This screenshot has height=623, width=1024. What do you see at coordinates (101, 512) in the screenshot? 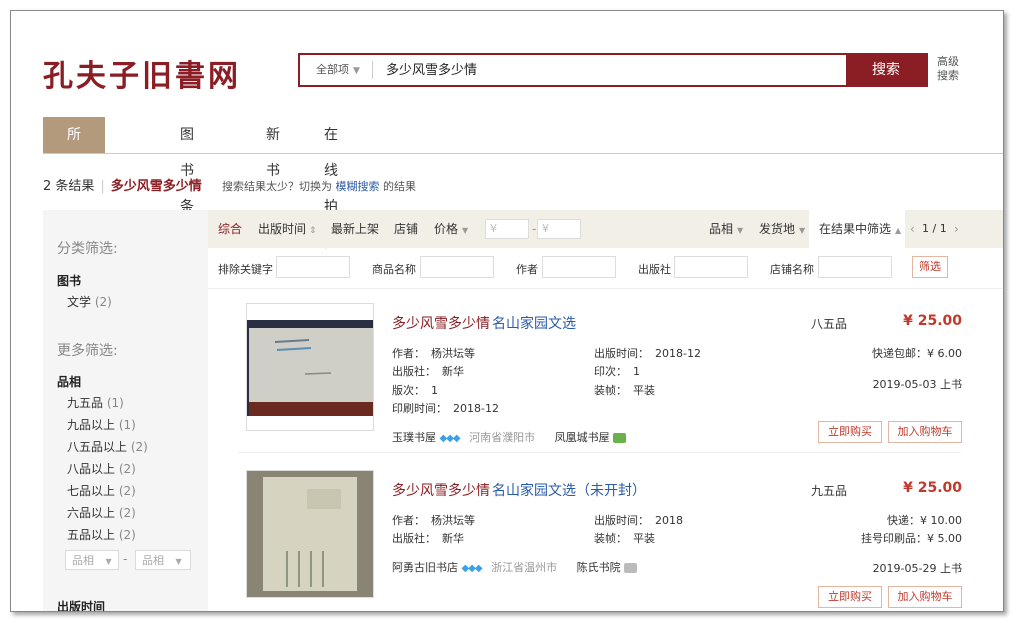
I see `condition-item: 六品以上 (2)` at bounding box center [101, 512].